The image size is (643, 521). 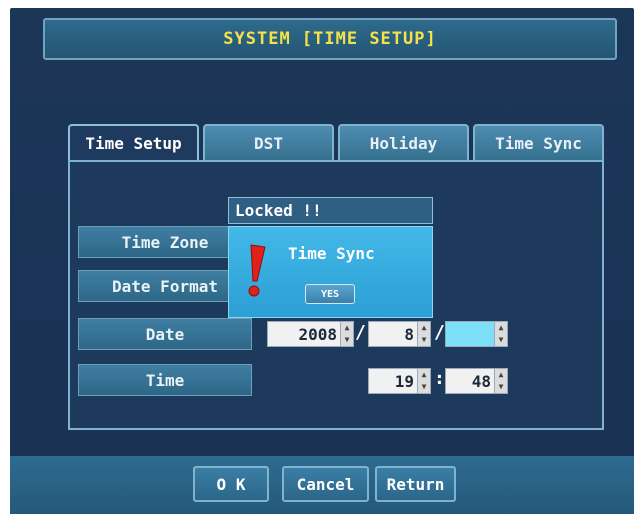 What do you see at coordinates (415, 484) in the screenshot?
I see `return-button: Return` at bounding box center [415, 484].